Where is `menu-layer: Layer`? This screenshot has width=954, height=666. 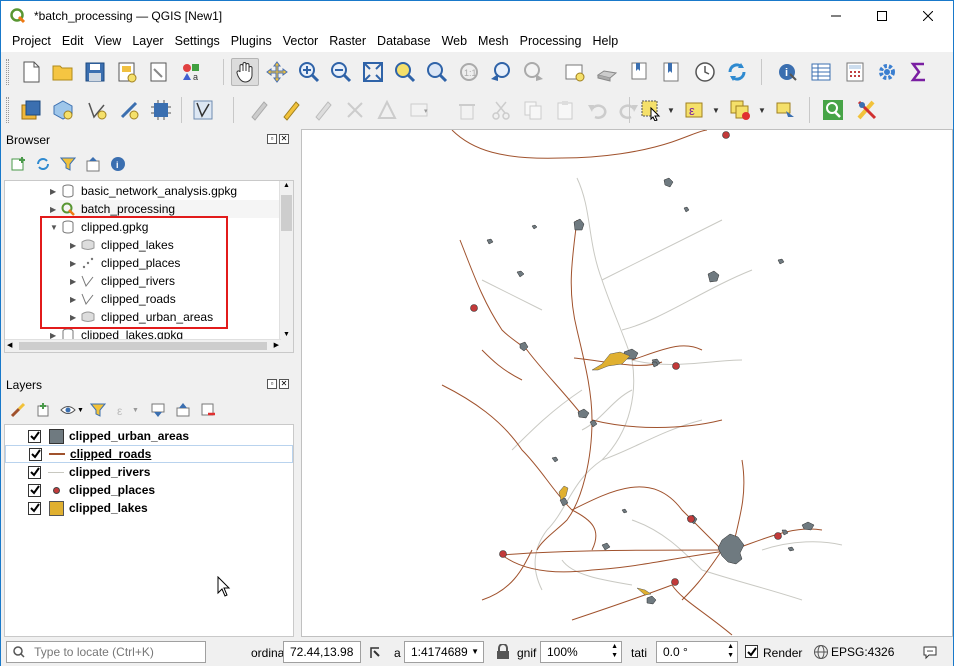 menu-layer: Layer is located at coordinates (147, 41).